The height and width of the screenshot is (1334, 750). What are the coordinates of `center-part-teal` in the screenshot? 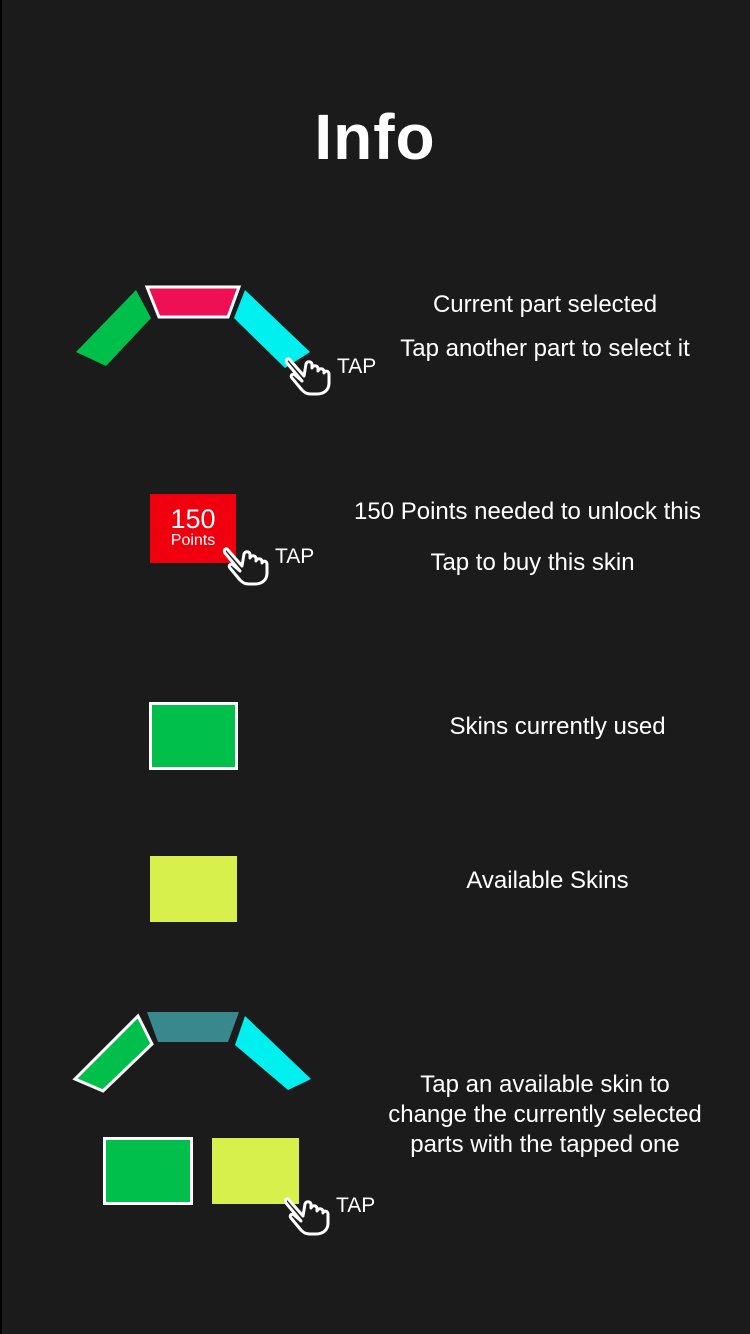 It's located at (193, 1027).